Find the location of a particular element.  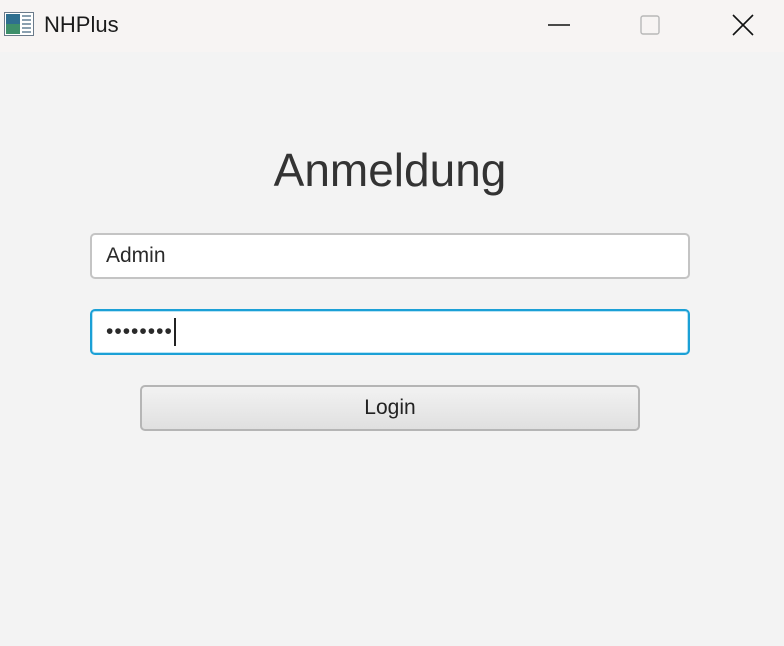

password-field: •••••••• is located at coordinates (390, 332).